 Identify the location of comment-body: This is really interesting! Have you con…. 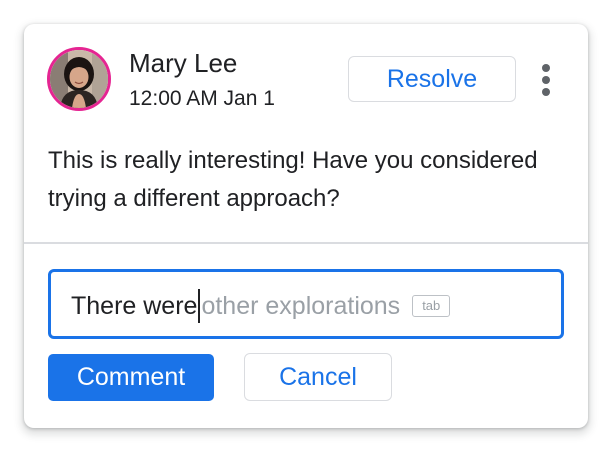
(293, 179).